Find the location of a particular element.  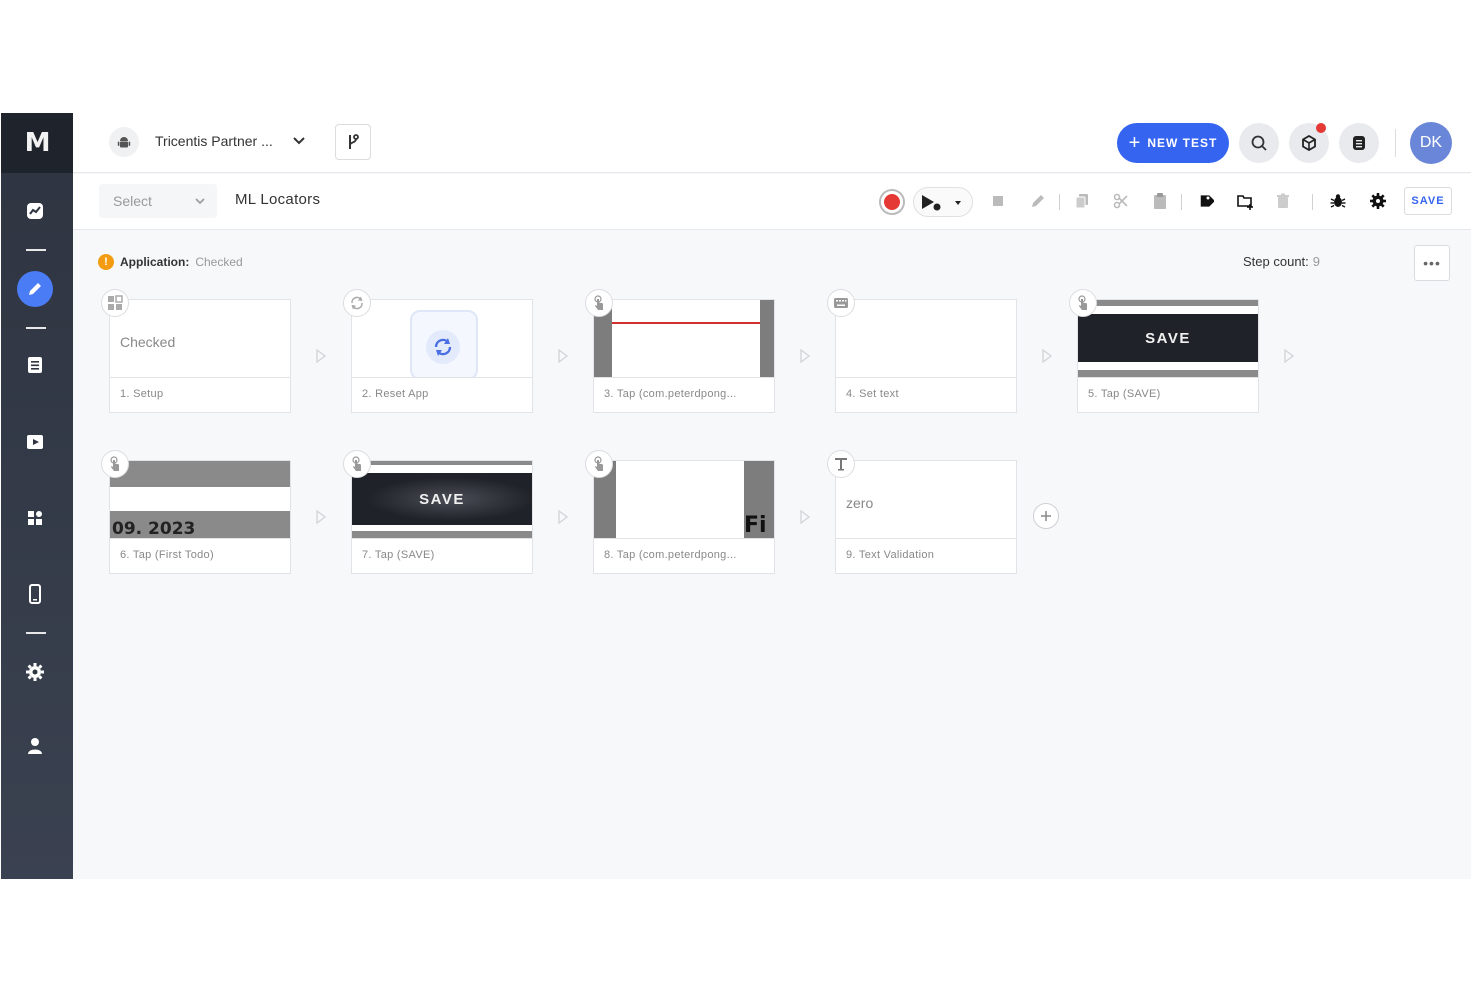

search-icon is located at coordinates (1259, 143).